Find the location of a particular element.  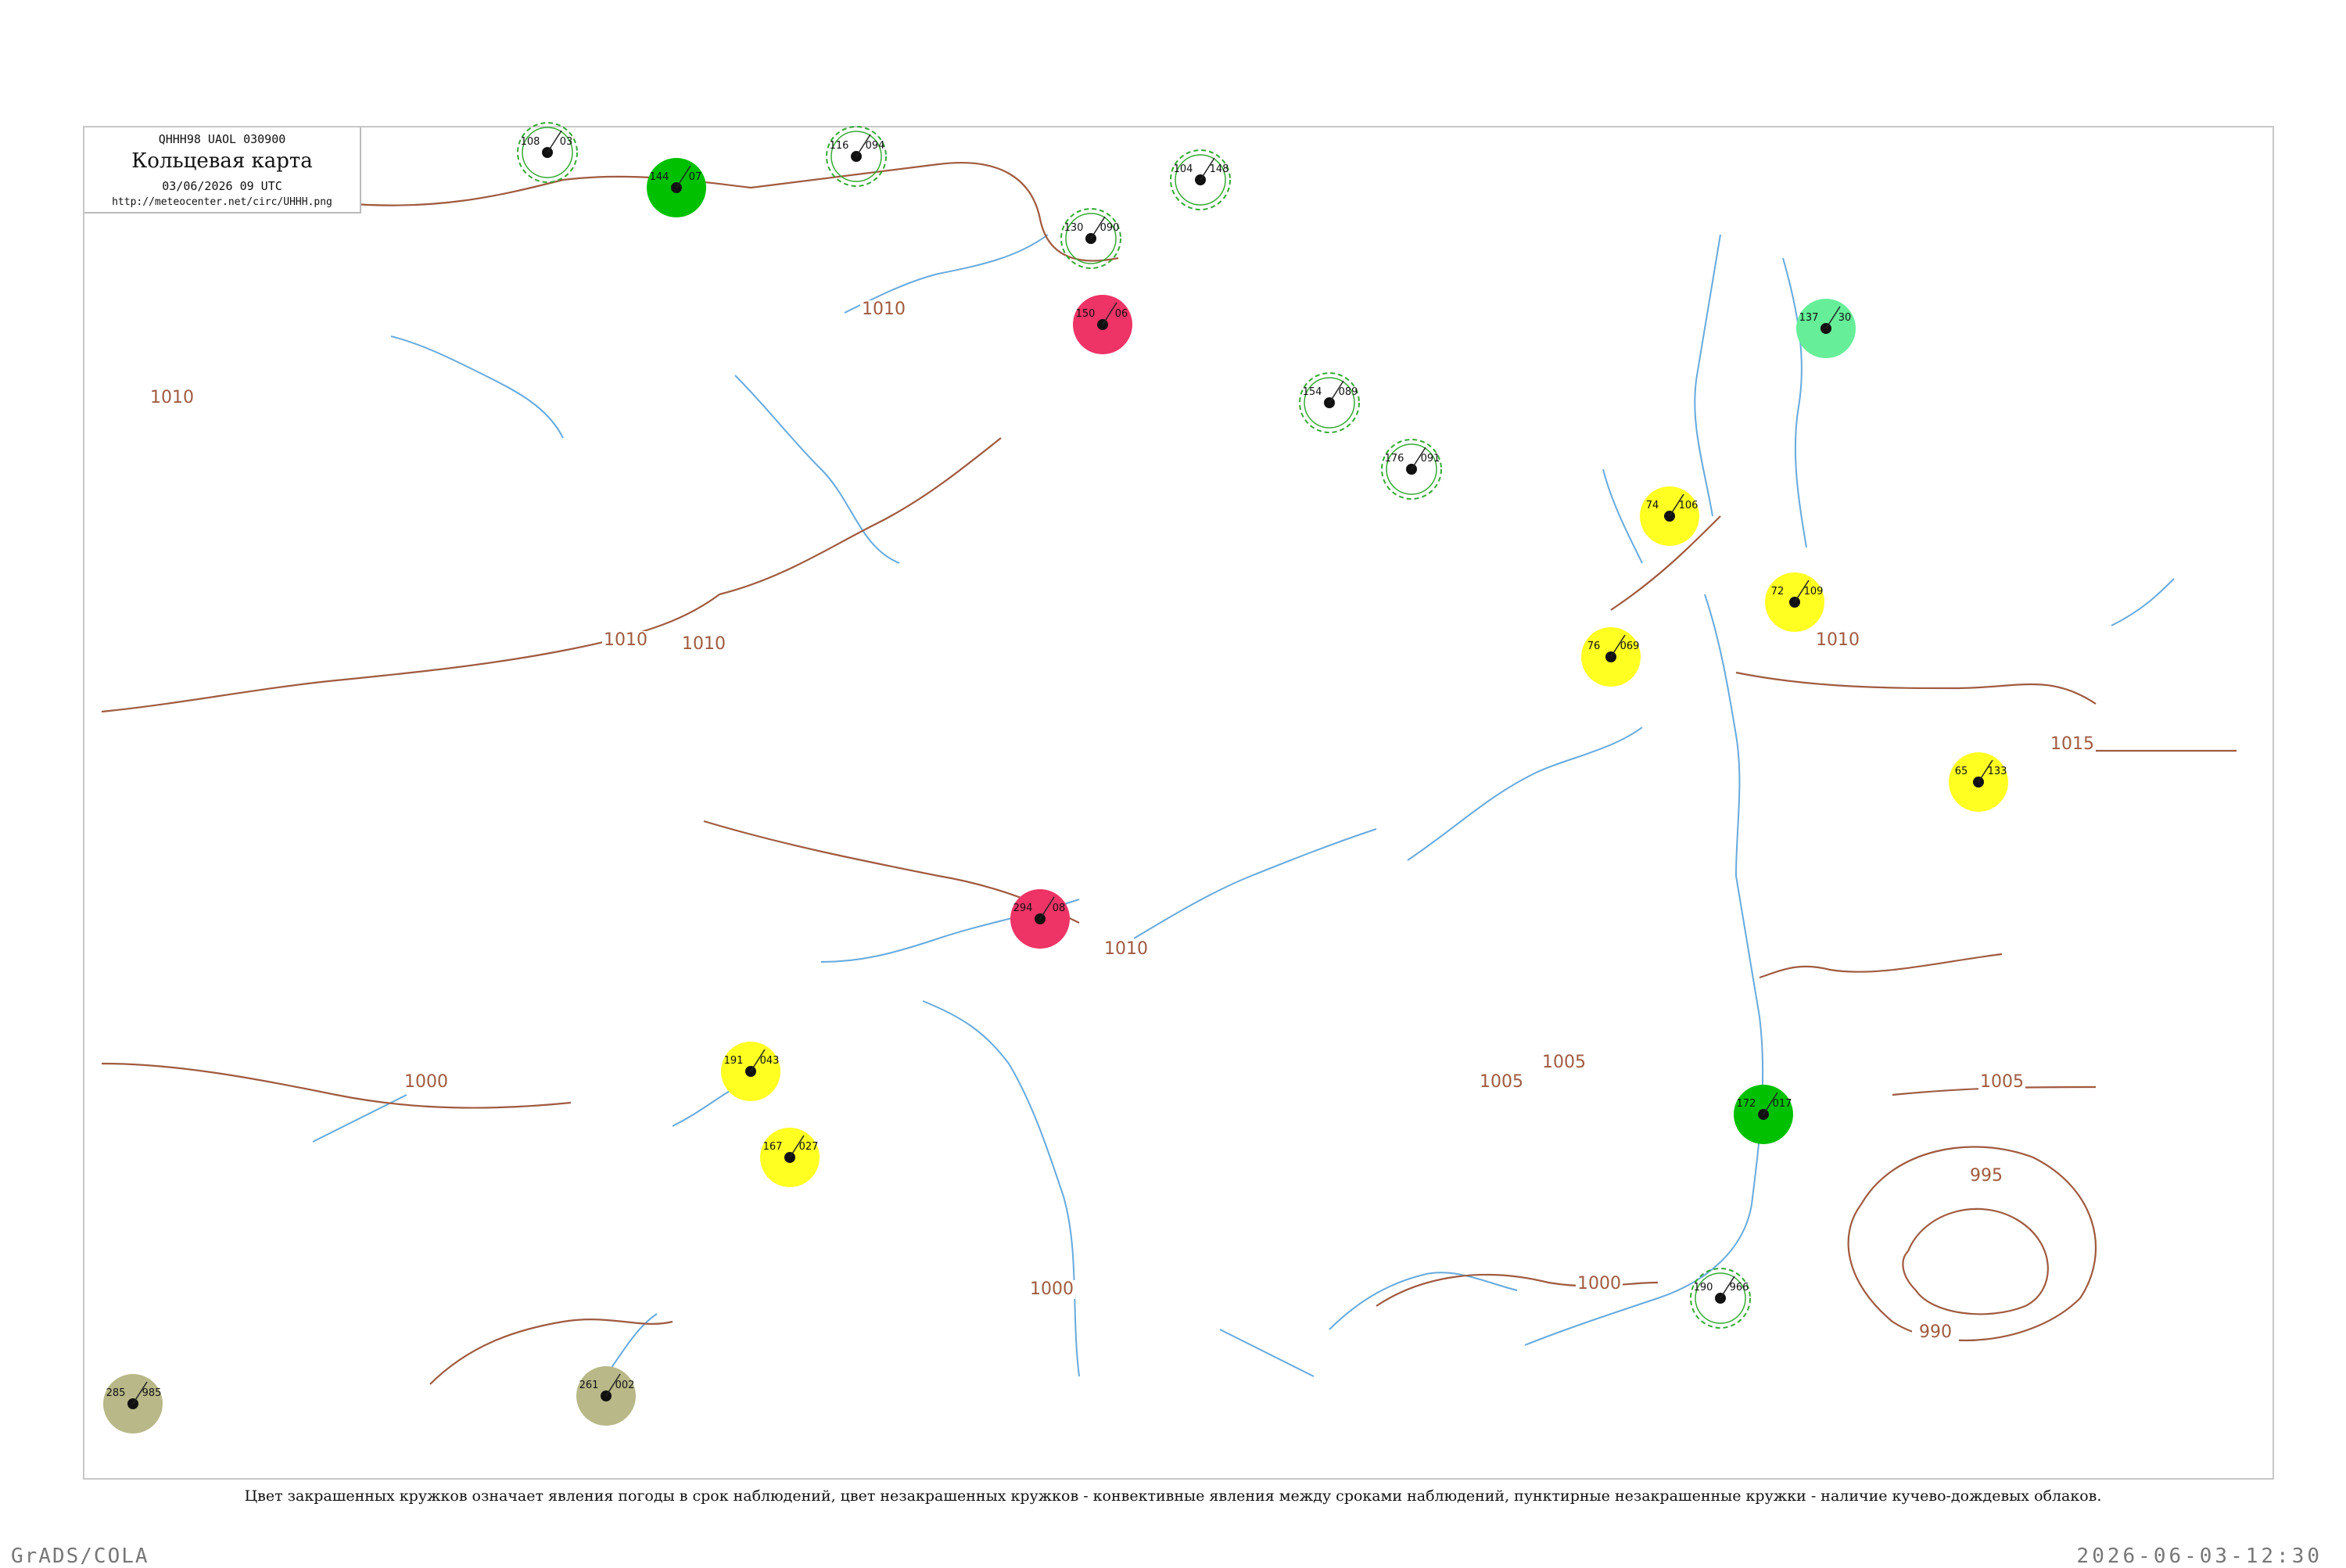

isobar-label: 990 is located at coordinates (1936, 1332).